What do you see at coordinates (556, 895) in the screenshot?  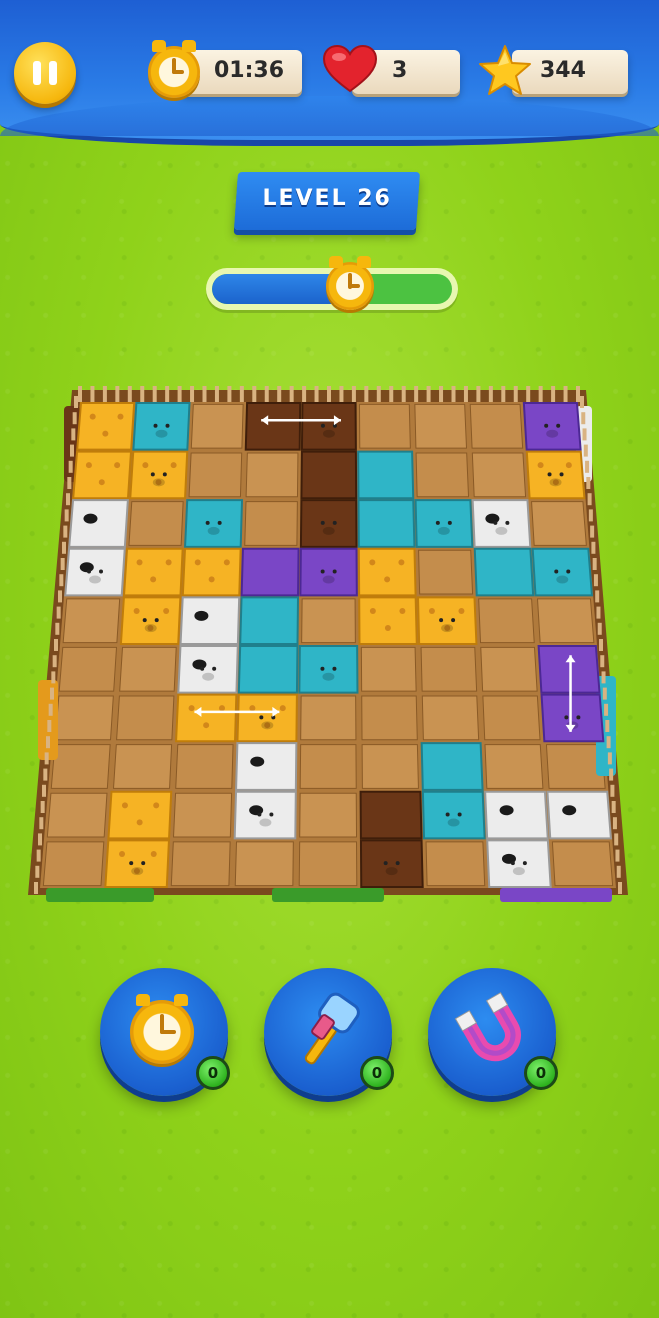 I see `exit-gate-purple` at bounding box center [556, 895].